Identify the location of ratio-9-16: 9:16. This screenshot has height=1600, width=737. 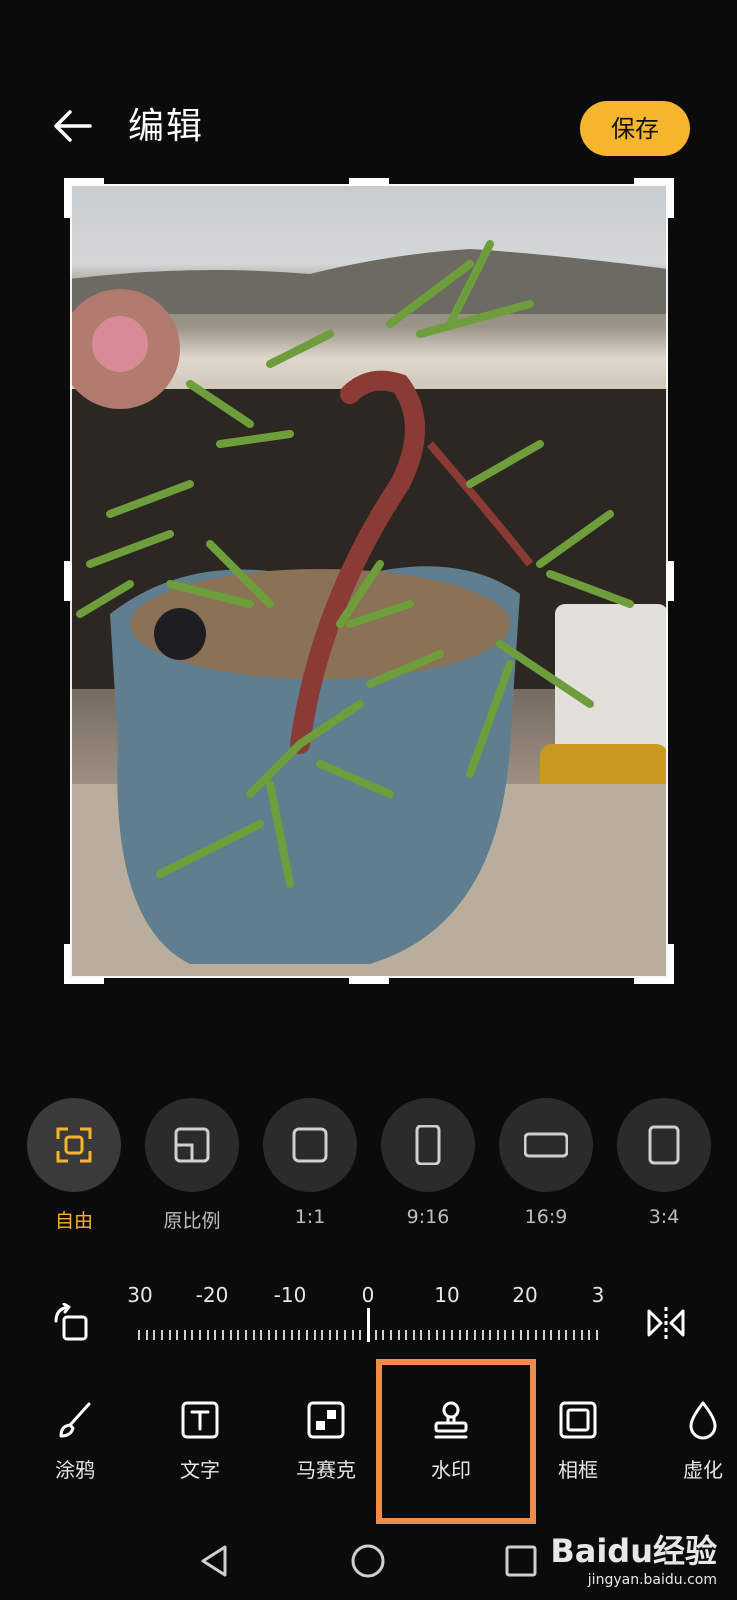
(428, 1163).